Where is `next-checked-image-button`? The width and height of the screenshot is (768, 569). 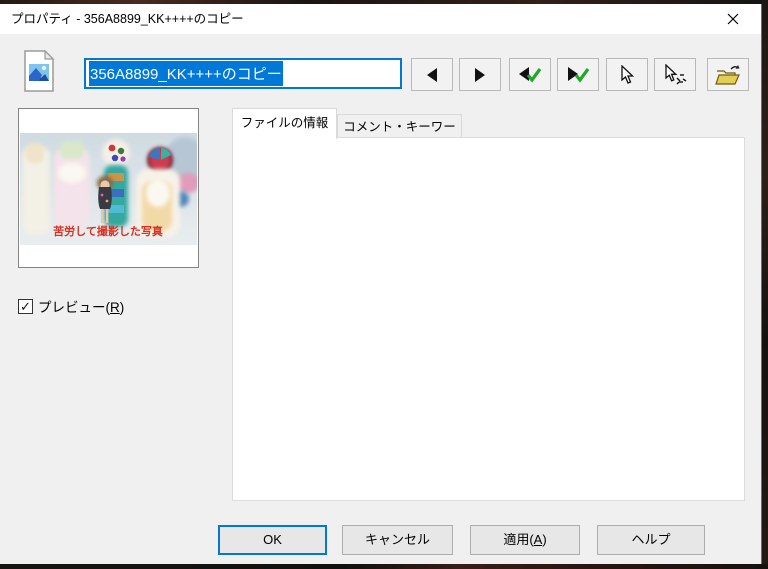
next-checked-image-button is located at coordinates (578, 74).